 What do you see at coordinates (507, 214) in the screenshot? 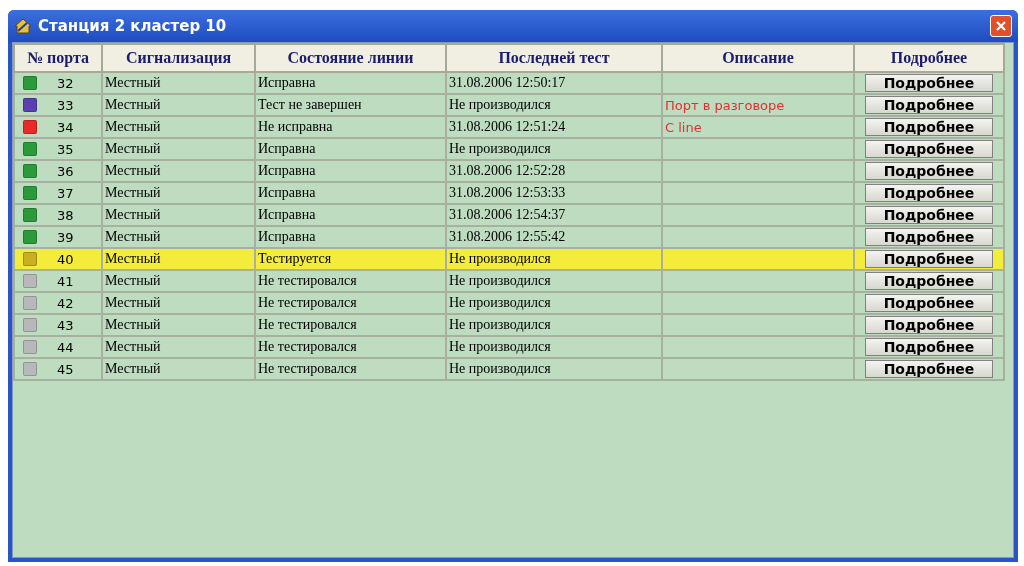
I see `table-cell: 31.08.2006 12:54:37` at bounding box center [507, 214].